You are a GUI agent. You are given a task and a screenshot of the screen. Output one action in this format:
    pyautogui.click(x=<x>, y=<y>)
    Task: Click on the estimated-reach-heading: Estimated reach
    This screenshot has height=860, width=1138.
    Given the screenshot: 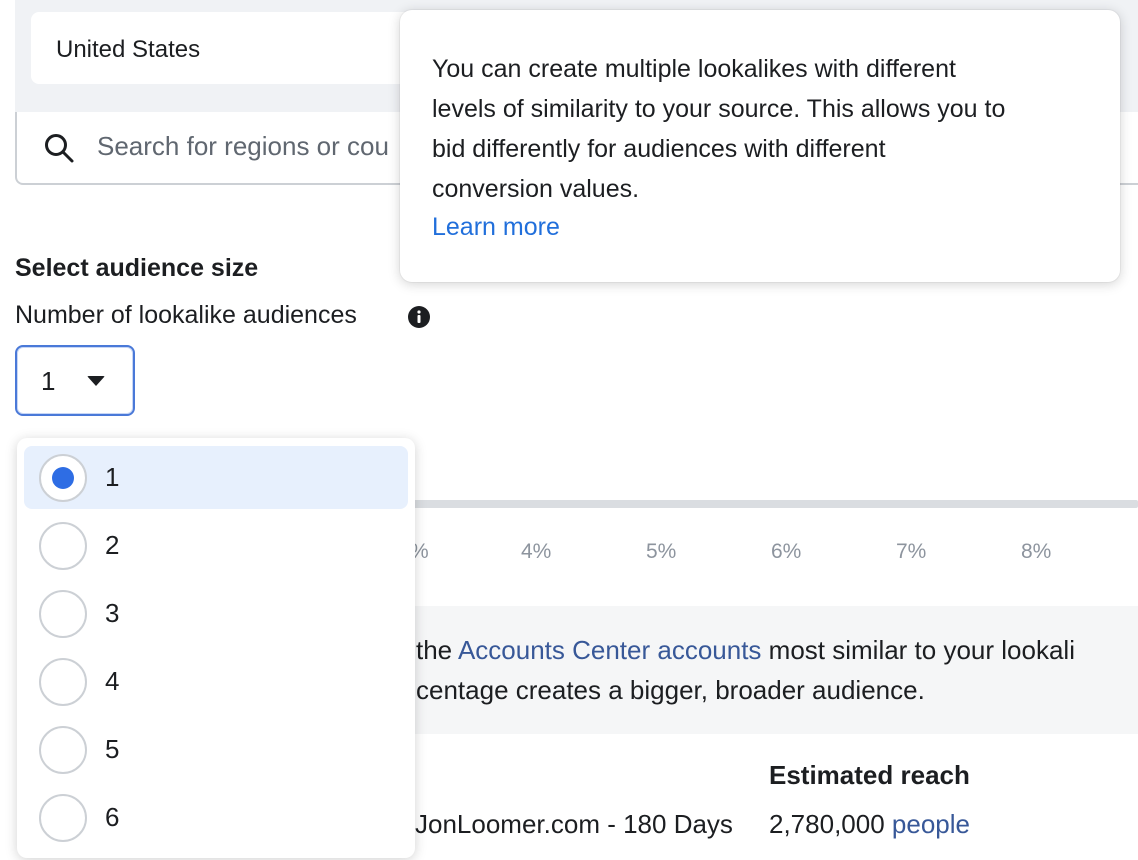 What is the action you would take?
    pyautogui.click(x=869, y=775)
    